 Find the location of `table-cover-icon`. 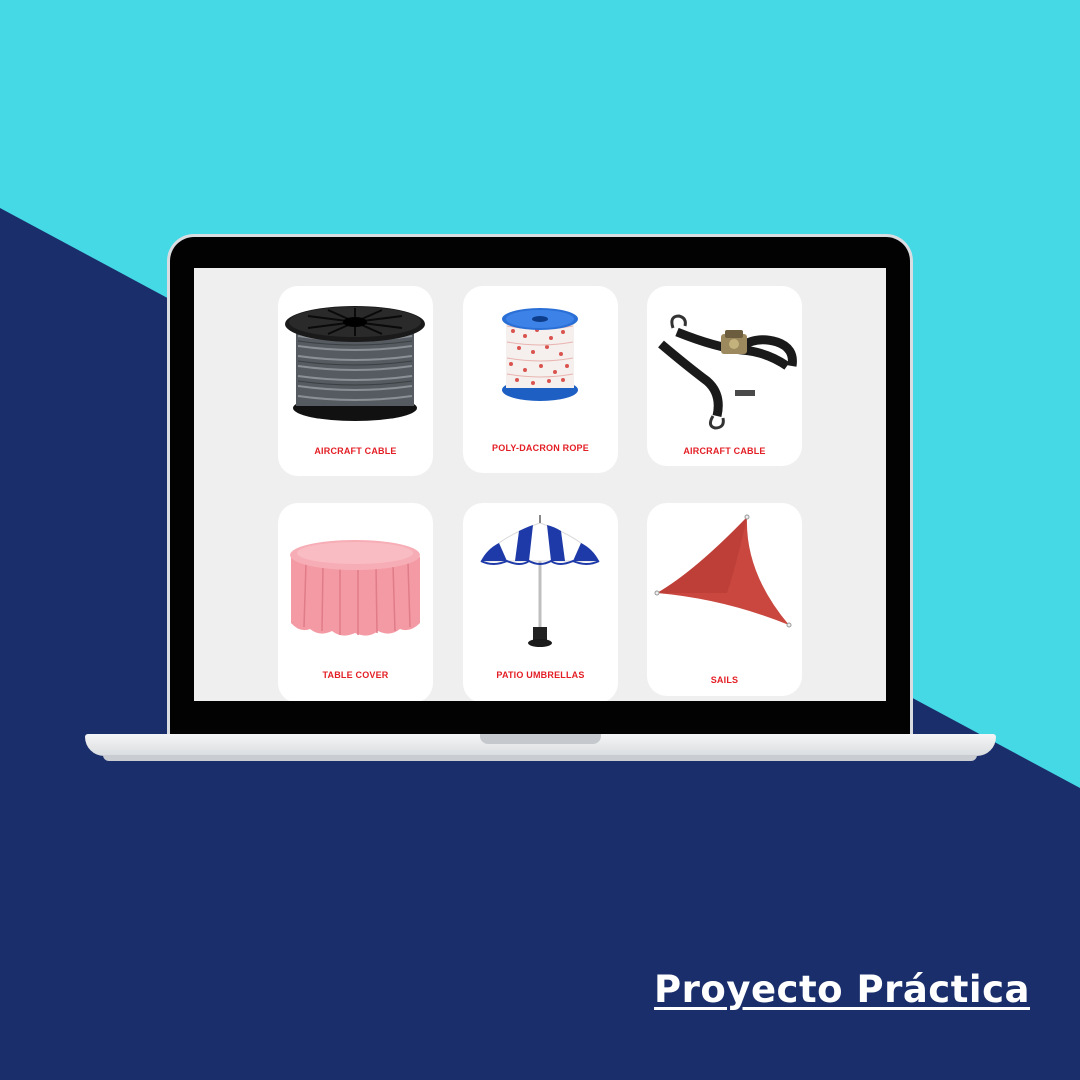

table-cover-icon is located at coordinates (355, 588).